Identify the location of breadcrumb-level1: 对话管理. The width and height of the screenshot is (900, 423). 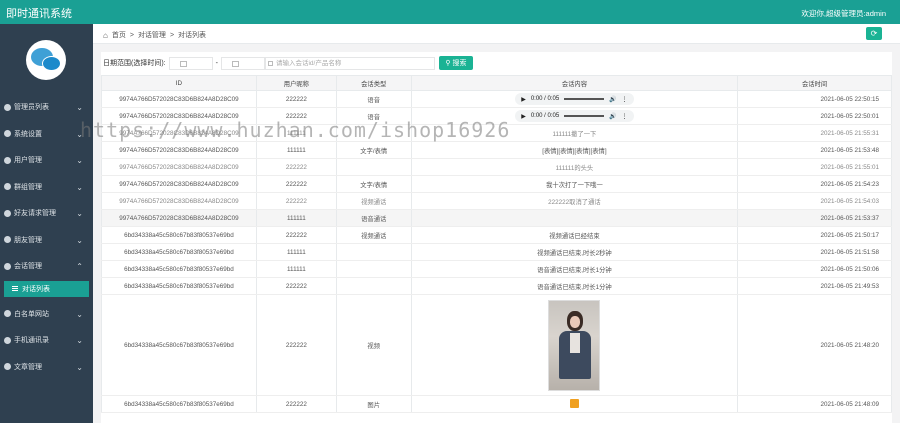
(152, 35).